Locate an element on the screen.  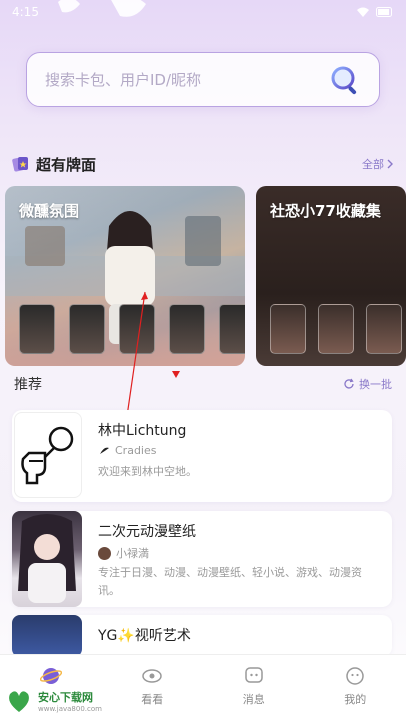
watermark-logo-icon is located at coordinates (19, 701).